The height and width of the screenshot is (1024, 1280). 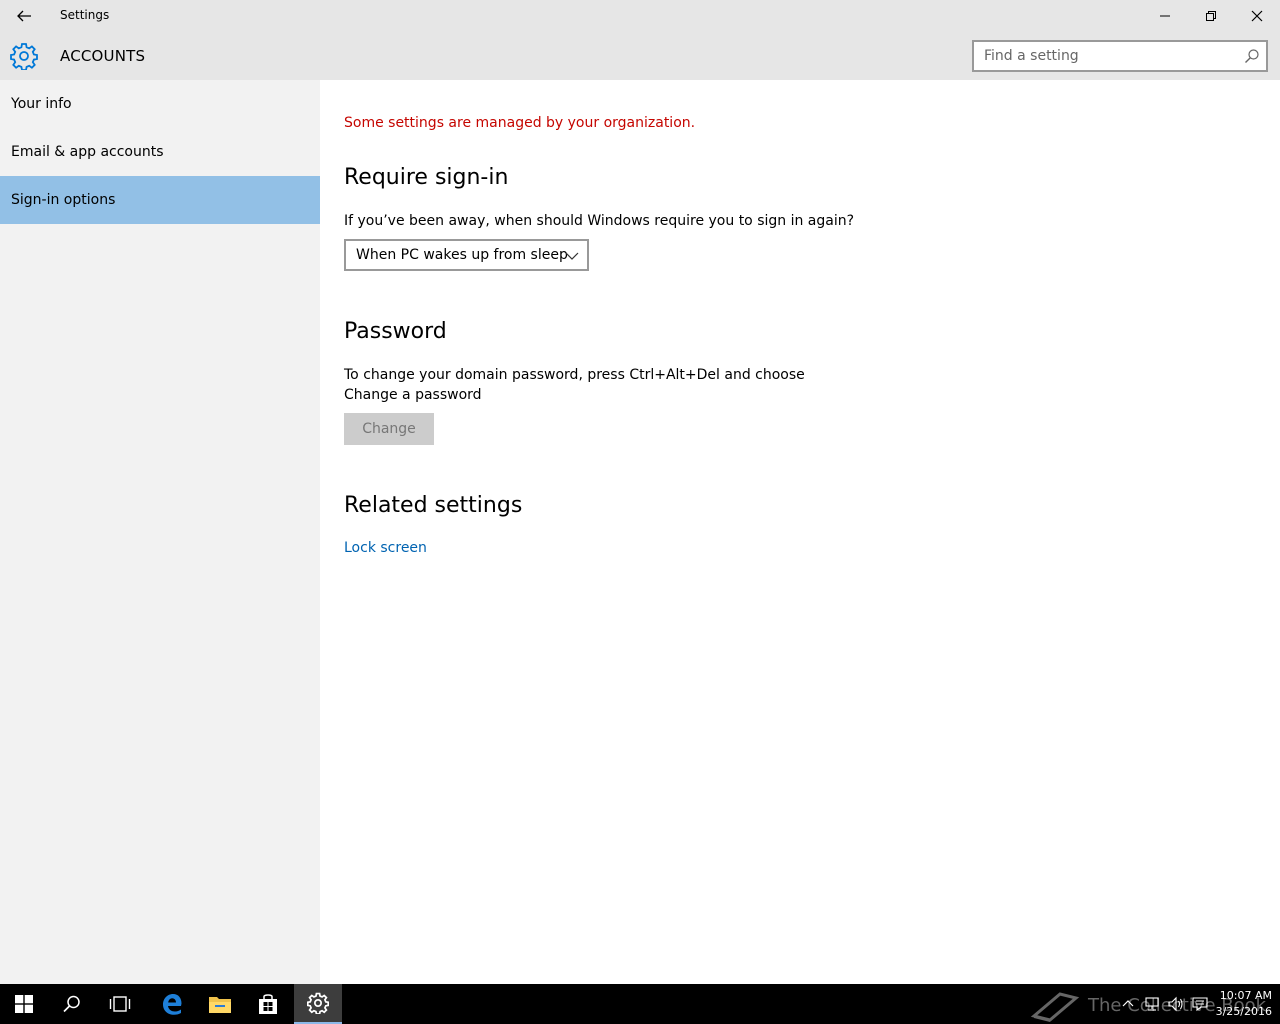 I want to click on settings-header: ACCOUNTS, so click(x=640, y=56).